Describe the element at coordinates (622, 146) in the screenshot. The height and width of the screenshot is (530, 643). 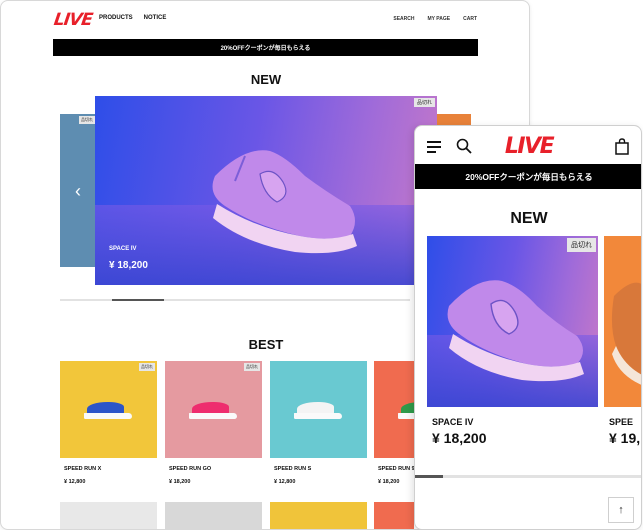
I see `cart-icon` at that location.